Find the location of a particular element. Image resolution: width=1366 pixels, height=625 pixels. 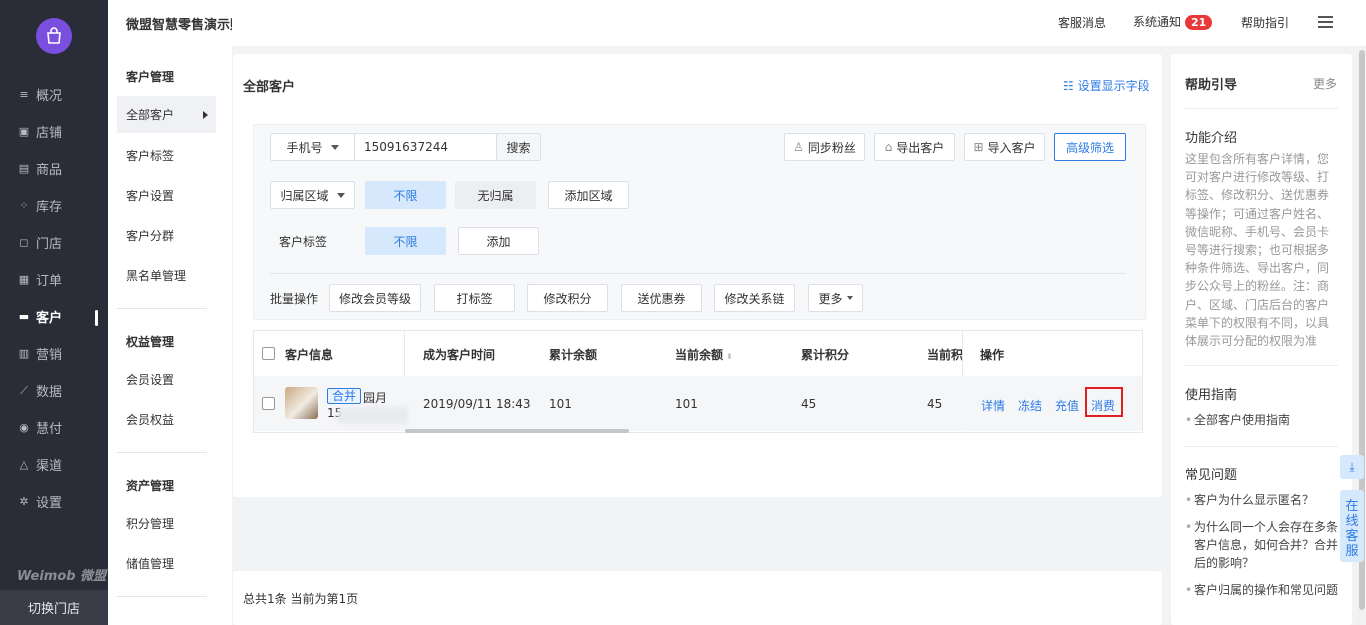

batch-tag-button: 打标签 is located at coordinates (474, 298).